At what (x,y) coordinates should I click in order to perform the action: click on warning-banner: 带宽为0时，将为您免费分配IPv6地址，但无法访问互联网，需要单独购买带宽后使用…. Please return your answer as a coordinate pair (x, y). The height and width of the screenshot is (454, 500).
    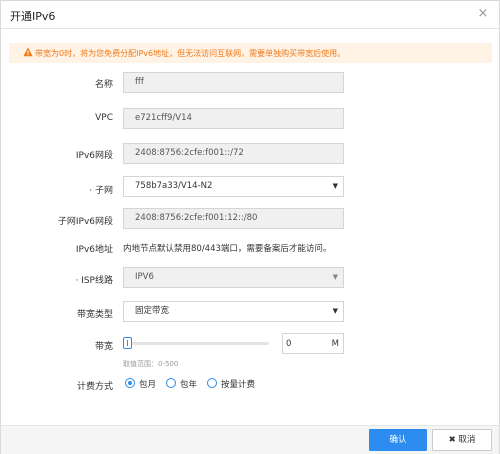
    Looking at the image, I should click on (250, 53).